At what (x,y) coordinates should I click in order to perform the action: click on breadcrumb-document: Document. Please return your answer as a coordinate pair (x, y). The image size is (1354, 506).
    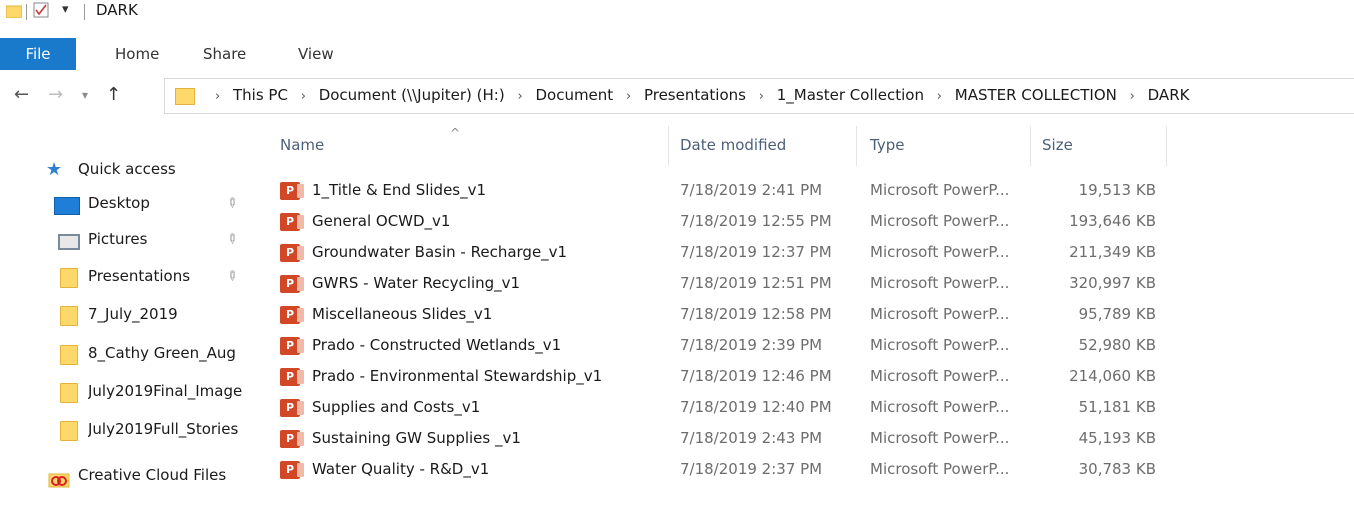
    Looking at the image, I should click on (574, 95).